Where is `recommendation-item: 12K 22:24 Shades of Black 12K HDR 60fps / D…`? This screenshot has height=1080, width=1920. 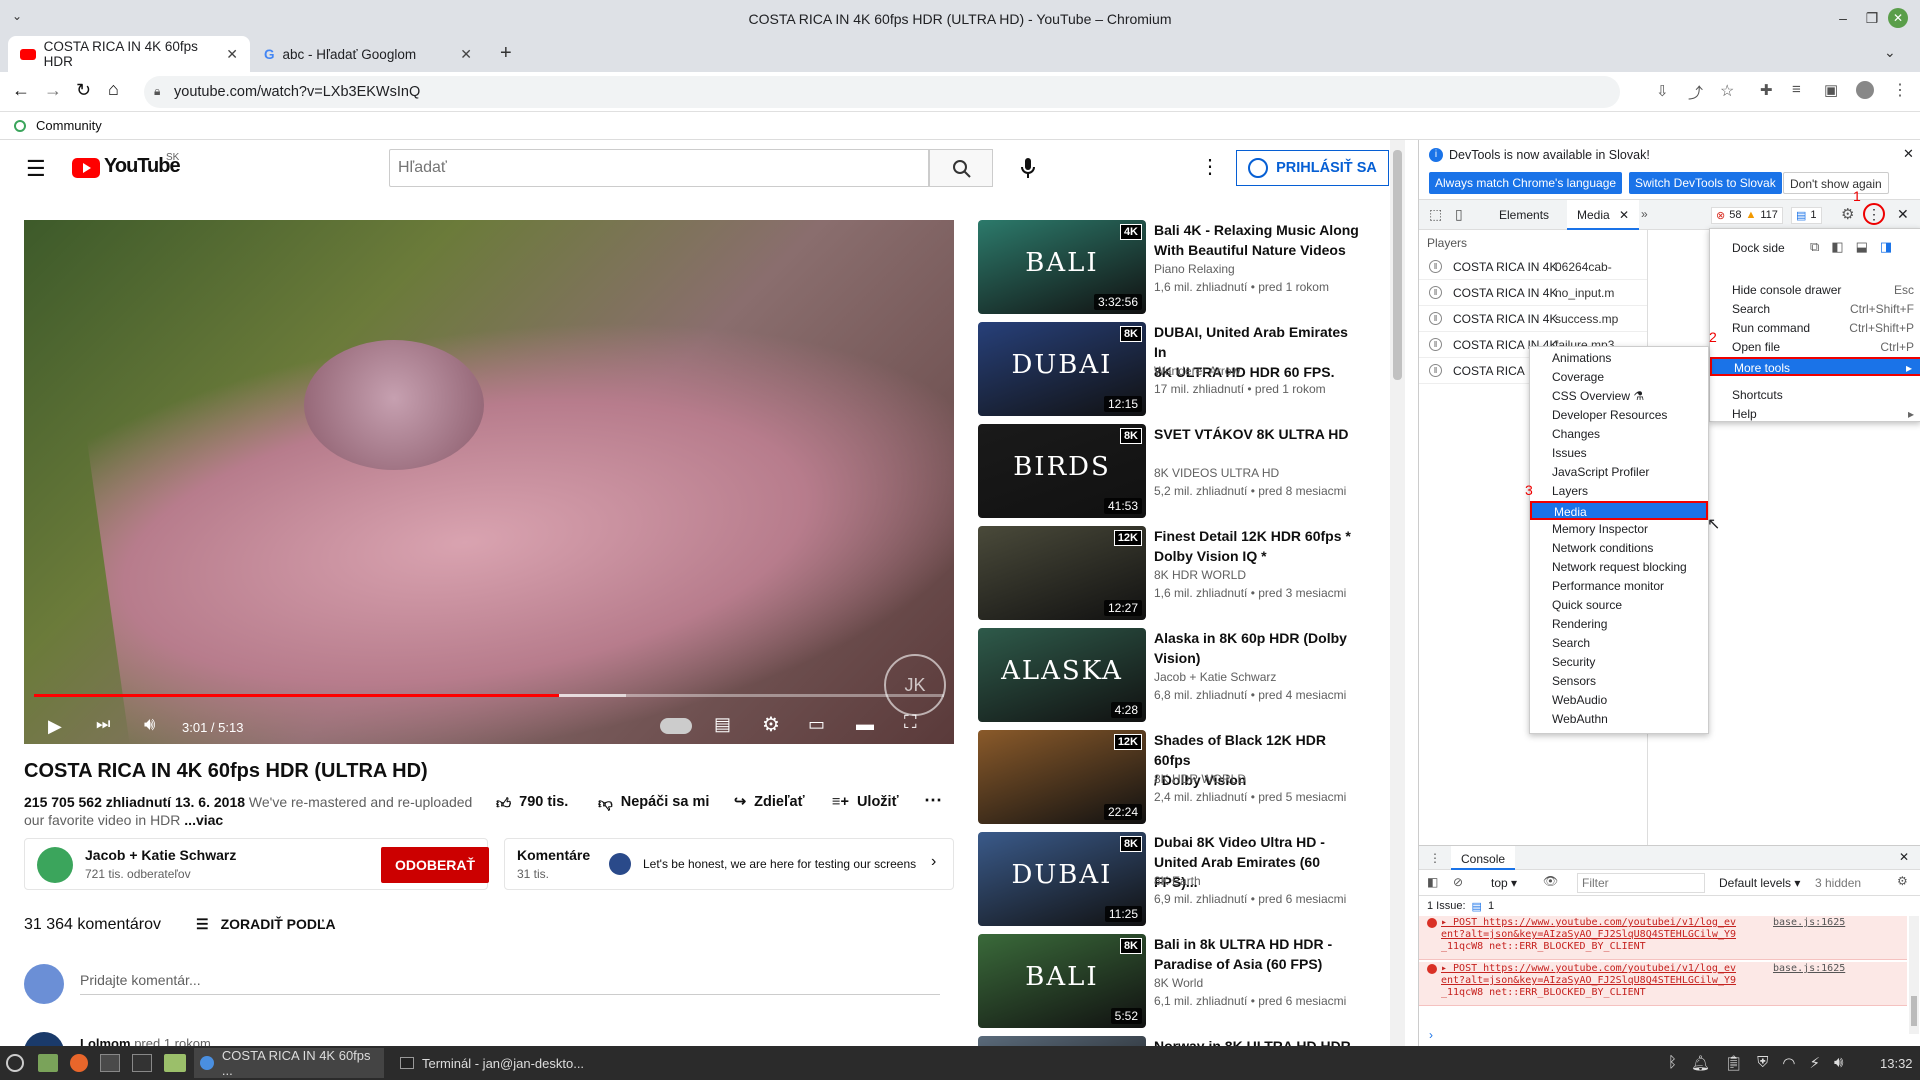 recommendation-item: 12K 22:24 Shades of Black 12K HDR 60fps / D… is located at coordinates (1178, 778).